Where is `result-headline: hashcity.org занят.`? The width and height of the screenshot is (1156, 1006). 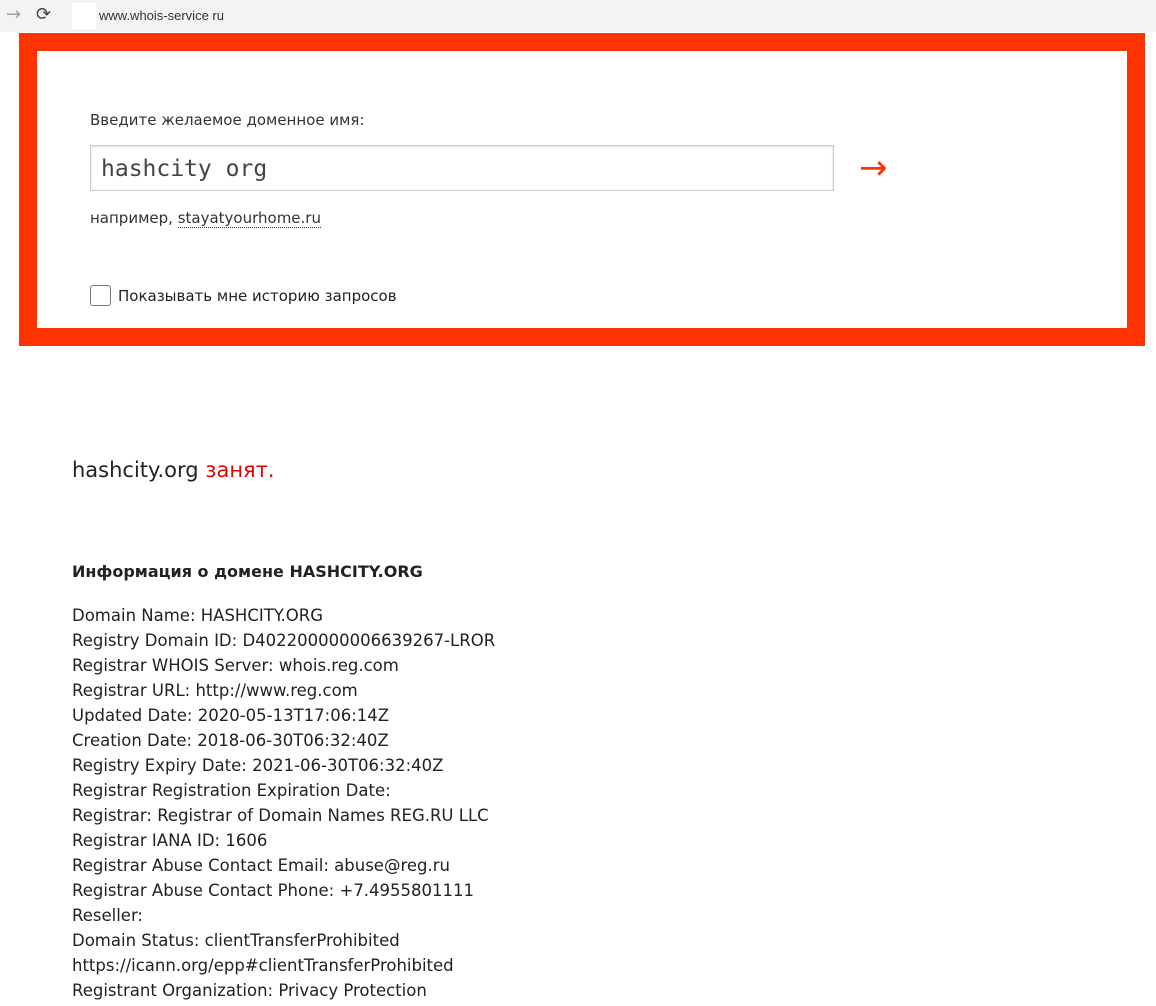
result-headline: hashcity.org занят. is located at coordinates (173, 470).